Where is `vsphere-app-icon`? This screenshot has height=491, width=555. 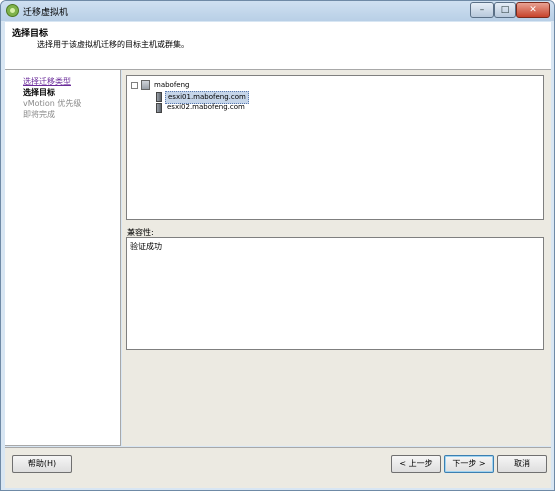 vsphere-app-icon is located at coordinates (12, 10).